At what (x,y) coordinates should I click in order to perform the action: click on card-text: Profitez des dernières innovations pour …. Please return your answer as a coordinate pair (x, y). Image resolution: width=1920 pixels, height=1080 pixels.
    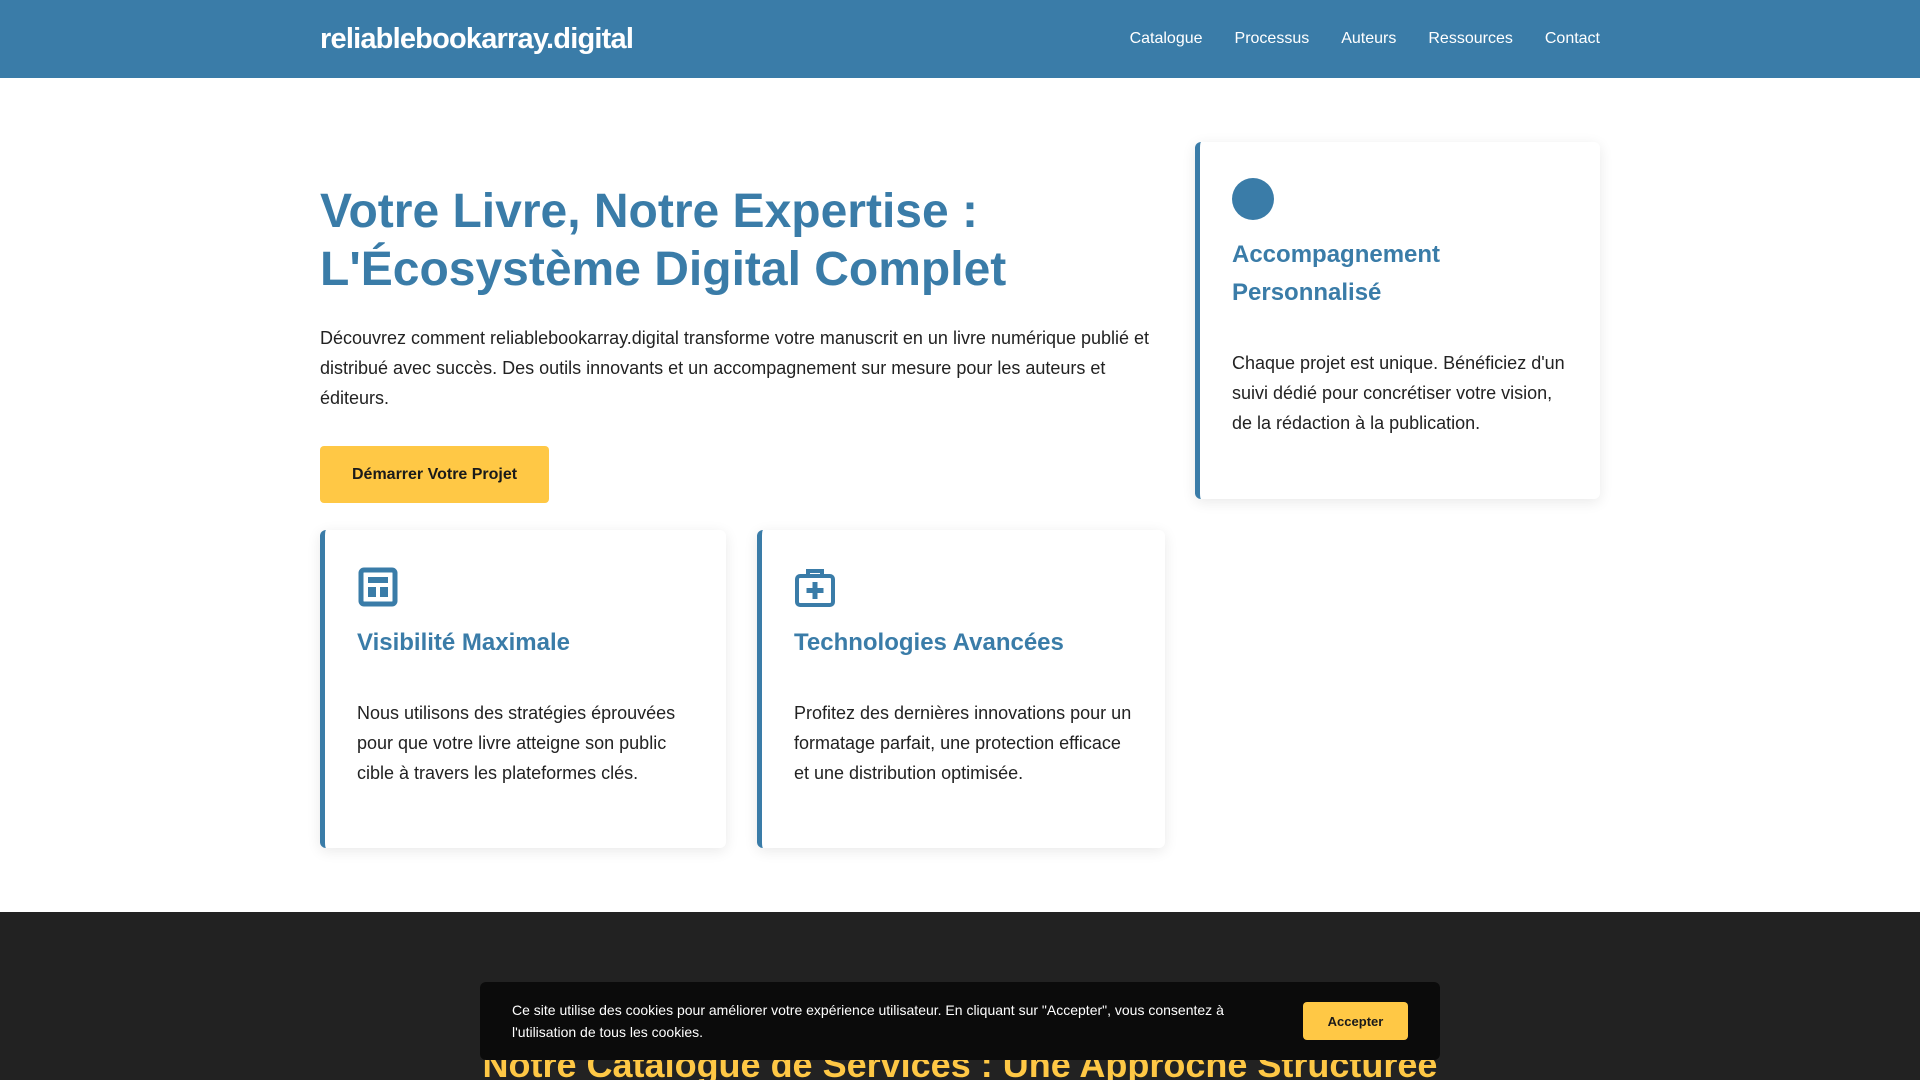
    Looking at the image, I should click on (963, 743).